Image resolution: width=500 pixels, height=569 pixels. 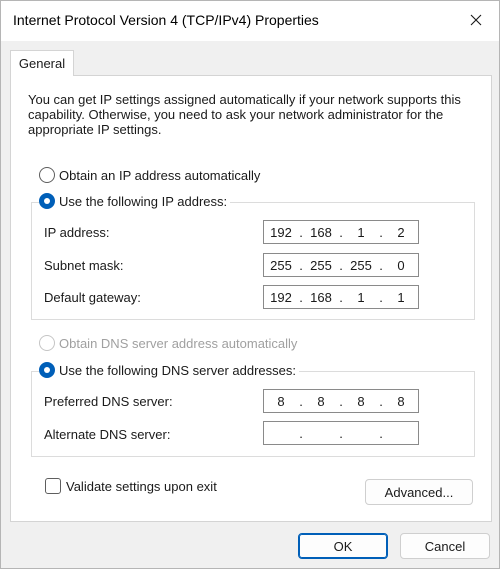 What do you see at coordinates (321, 232) in the screenshot?
I see `ip-address-octet-2: 168` at bounding box center [321, 232].